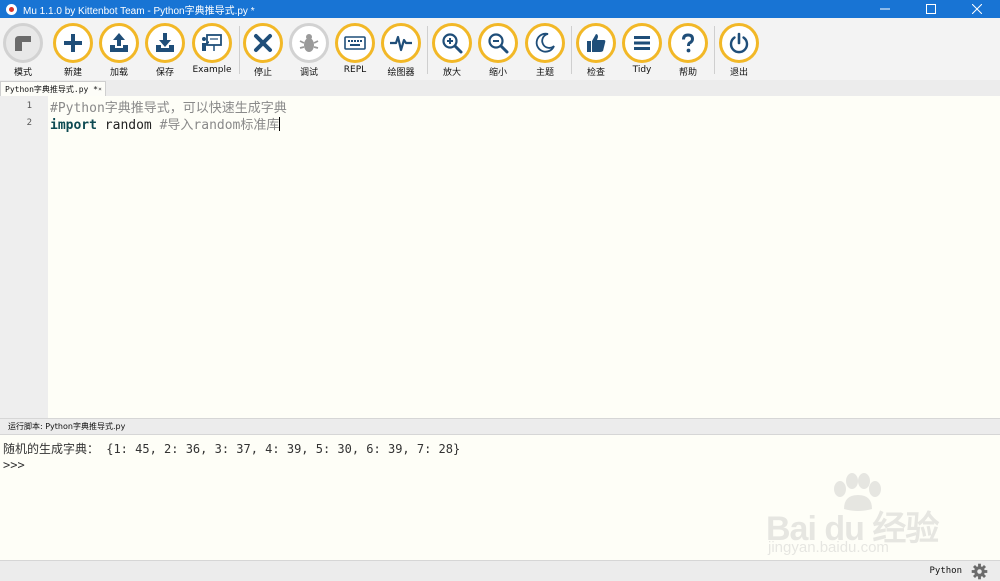 This screenshot has height=581, width=1000. What do you see at coordinates (100, 89) in the screenshot?
I see `tab-close-icon` at bounding box center [100, 89].